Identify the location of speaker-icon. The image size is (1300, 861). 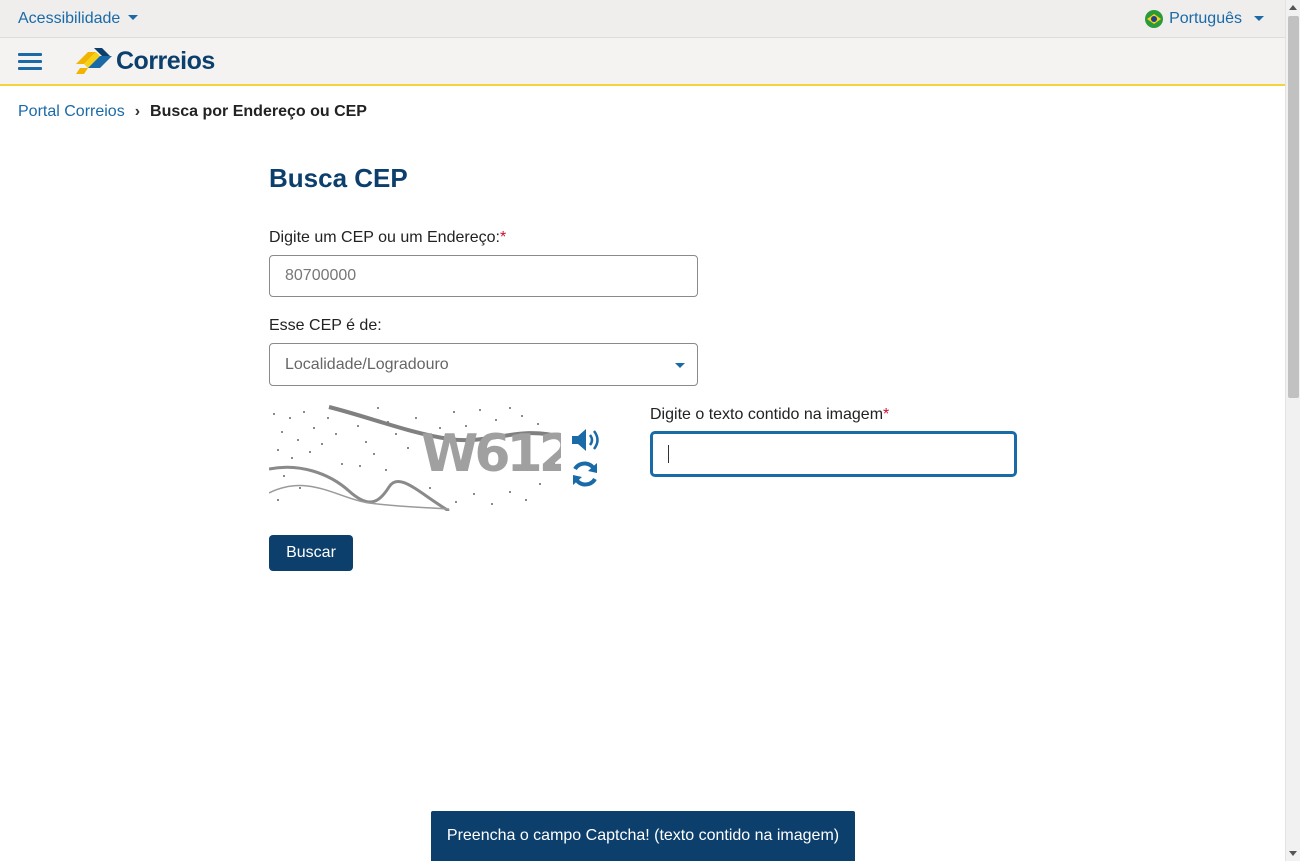
(587, 440).